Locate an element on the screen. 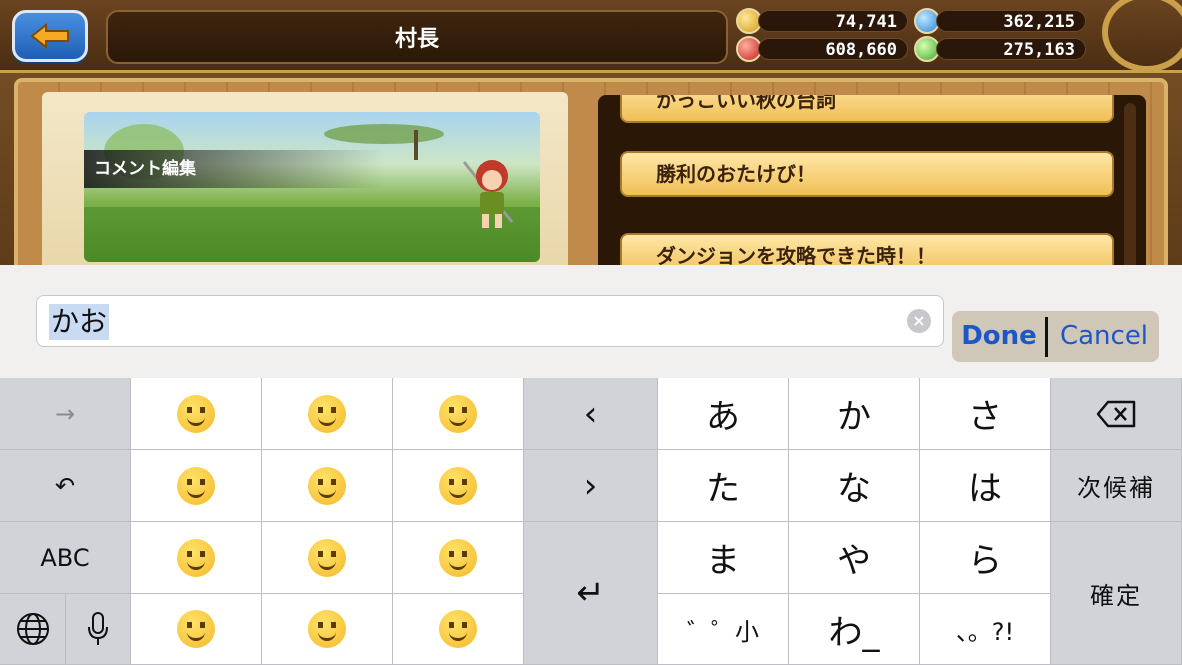 The height and width of the screenshot is (665, 1182). kana-label: さ is located at coordinates (985, 417).